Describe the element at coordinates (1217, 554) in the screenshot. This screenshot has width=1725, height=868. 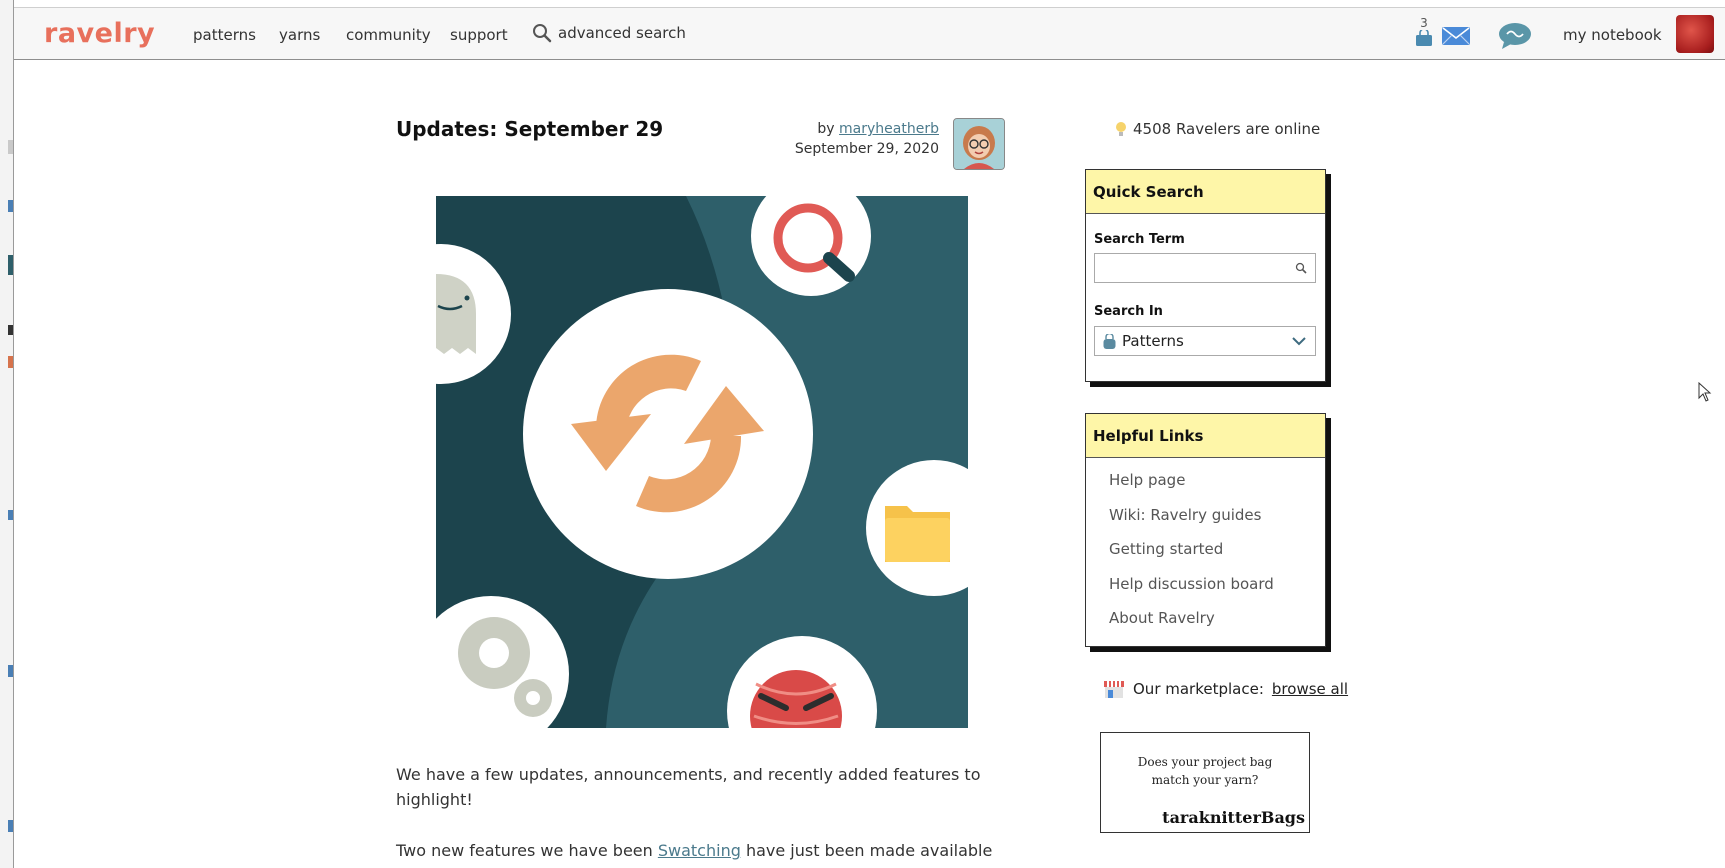
I see `help-link-getting-started: Getting started` at that location.